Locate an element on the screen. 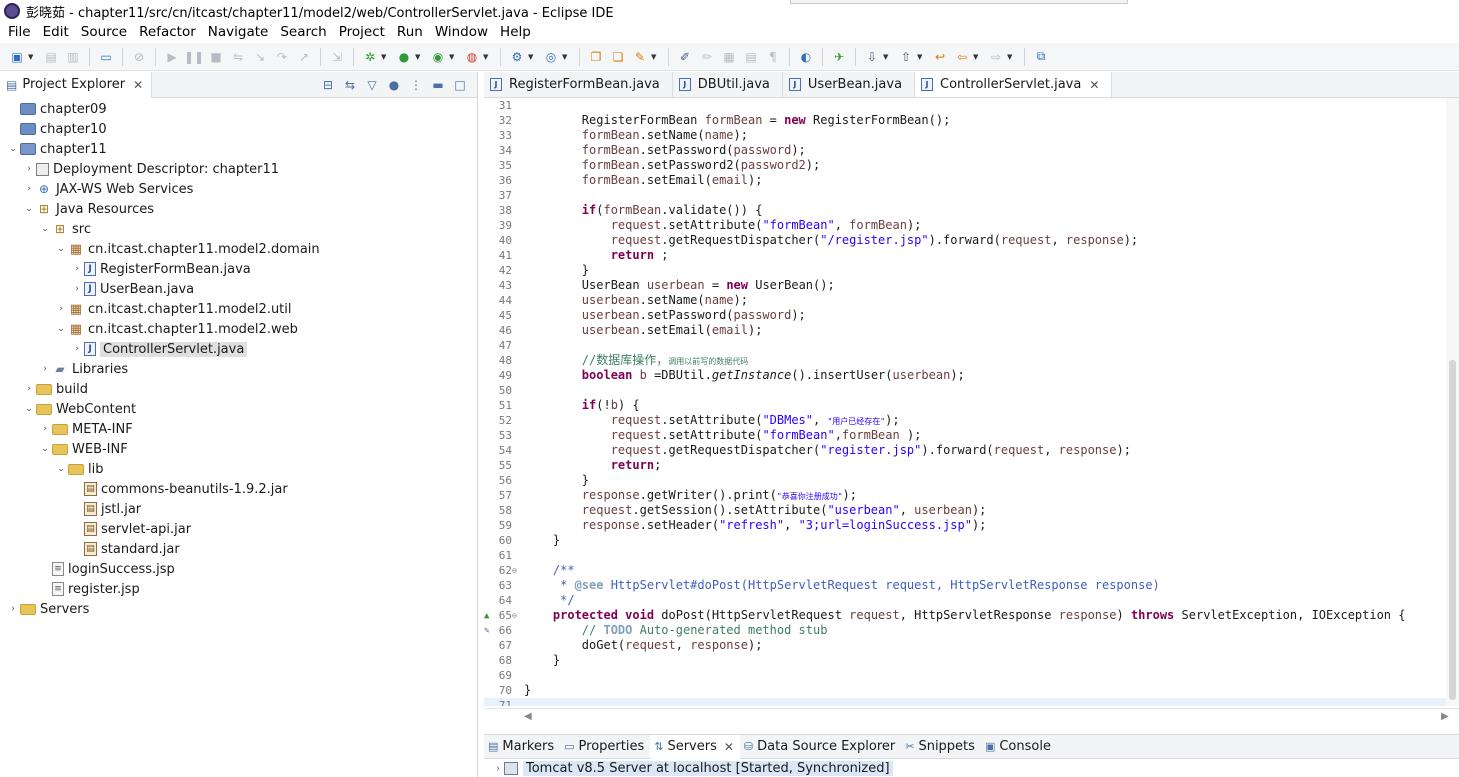 Image resolution: width=1459 pixels, height=777 pixels. view-menu-icon: ⋮ is located at coordinates (416, 85).